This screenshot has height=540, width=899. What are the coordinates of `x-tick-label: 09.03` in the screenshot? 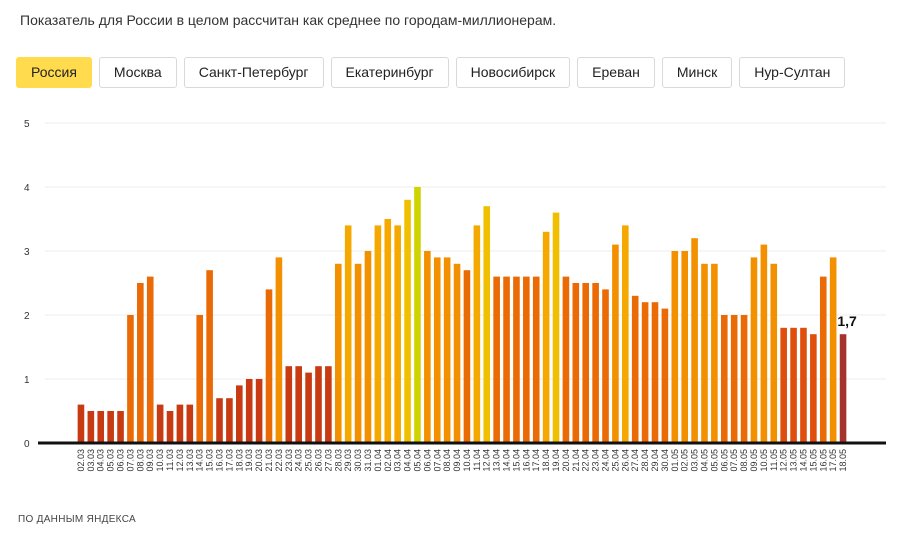 It's located at (150, 460).